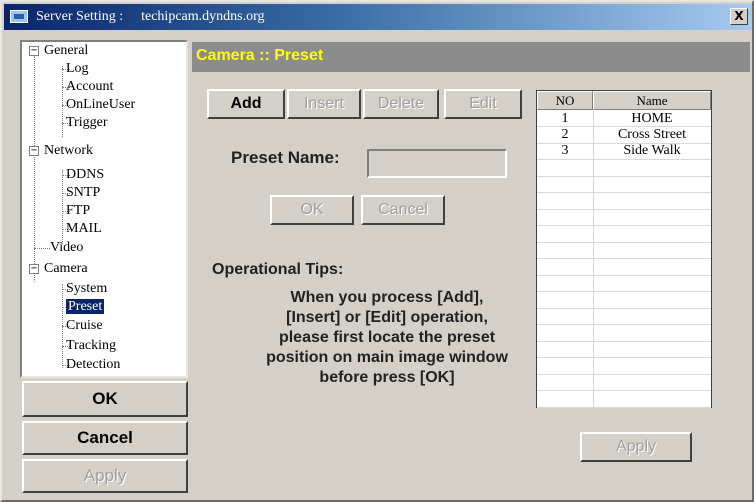 The height and width of the screenshot is (502, 754). I want to click on add-button: Add, so click(246, 104).